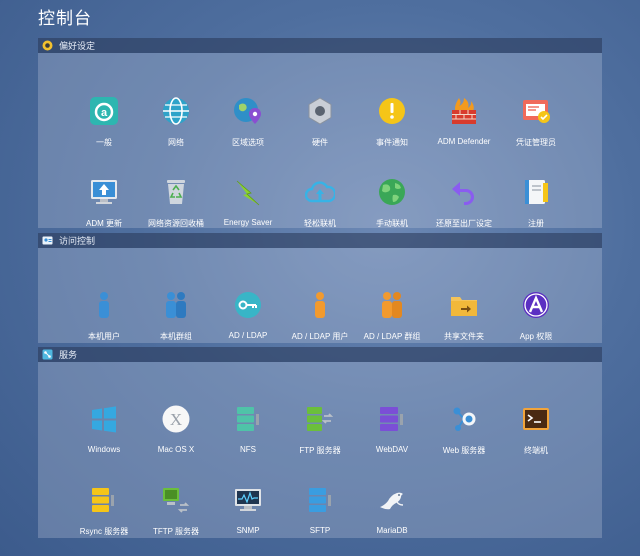  What do you see at coordinates (320, 354) in the screenshot?
I see `section-header-services: 服务` at bounding box center [320, 354].